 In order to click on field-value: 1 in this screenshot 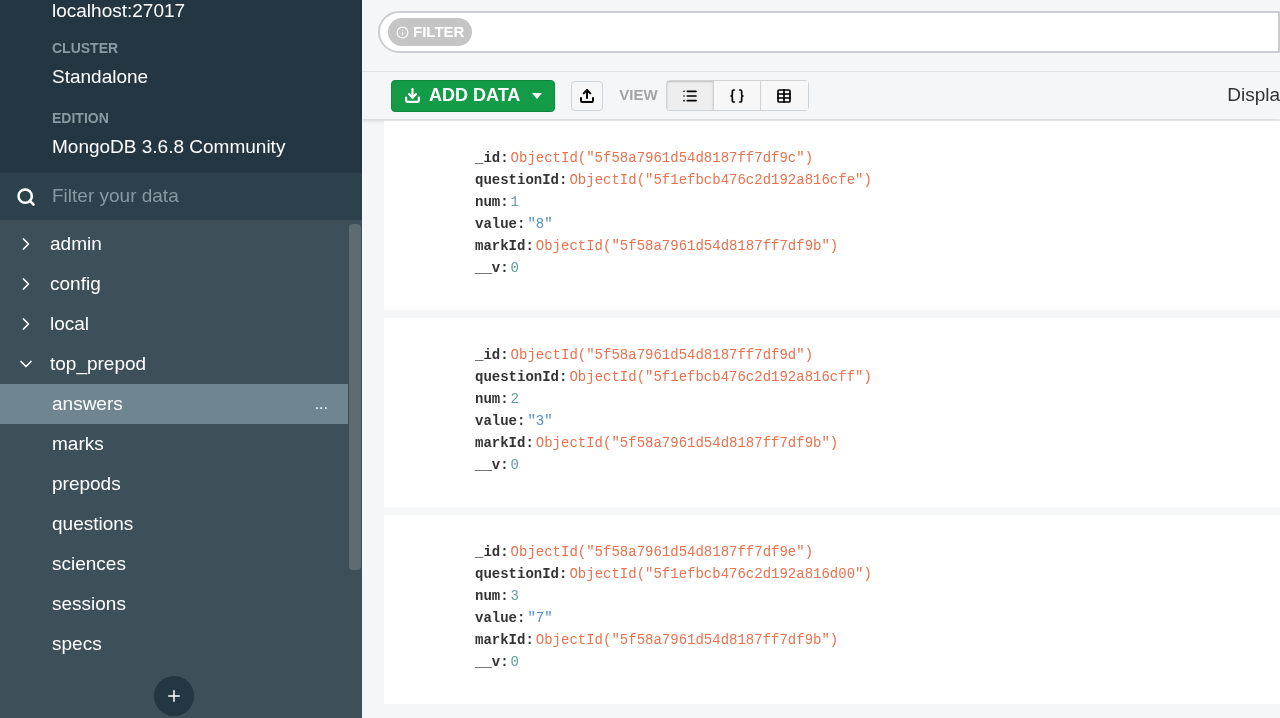, I will do `click(514, 202)`.